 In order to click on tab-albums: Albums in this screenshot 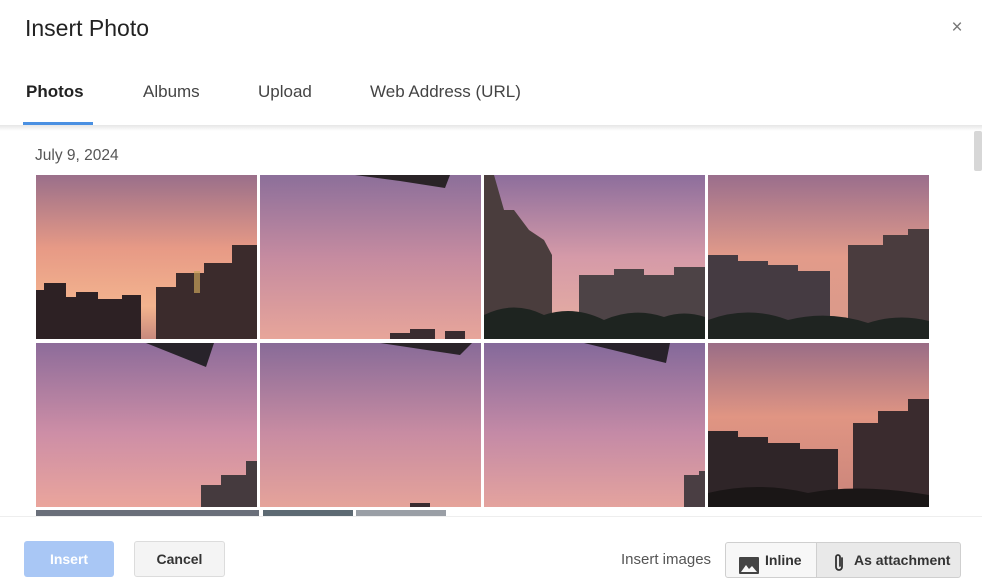, I will do `click(171, 102)`.